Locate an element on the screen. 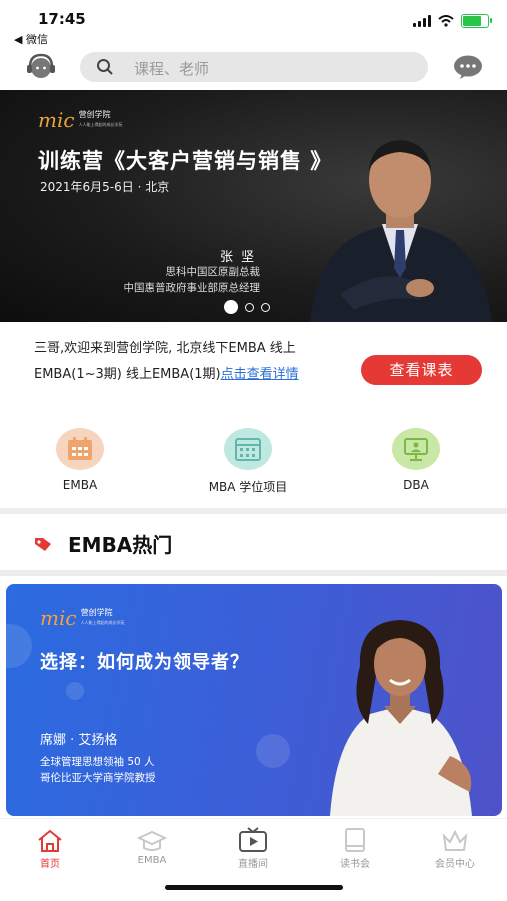  course-teacher: 席娜 · 艾扬格 is located at coordinates (79, 740).